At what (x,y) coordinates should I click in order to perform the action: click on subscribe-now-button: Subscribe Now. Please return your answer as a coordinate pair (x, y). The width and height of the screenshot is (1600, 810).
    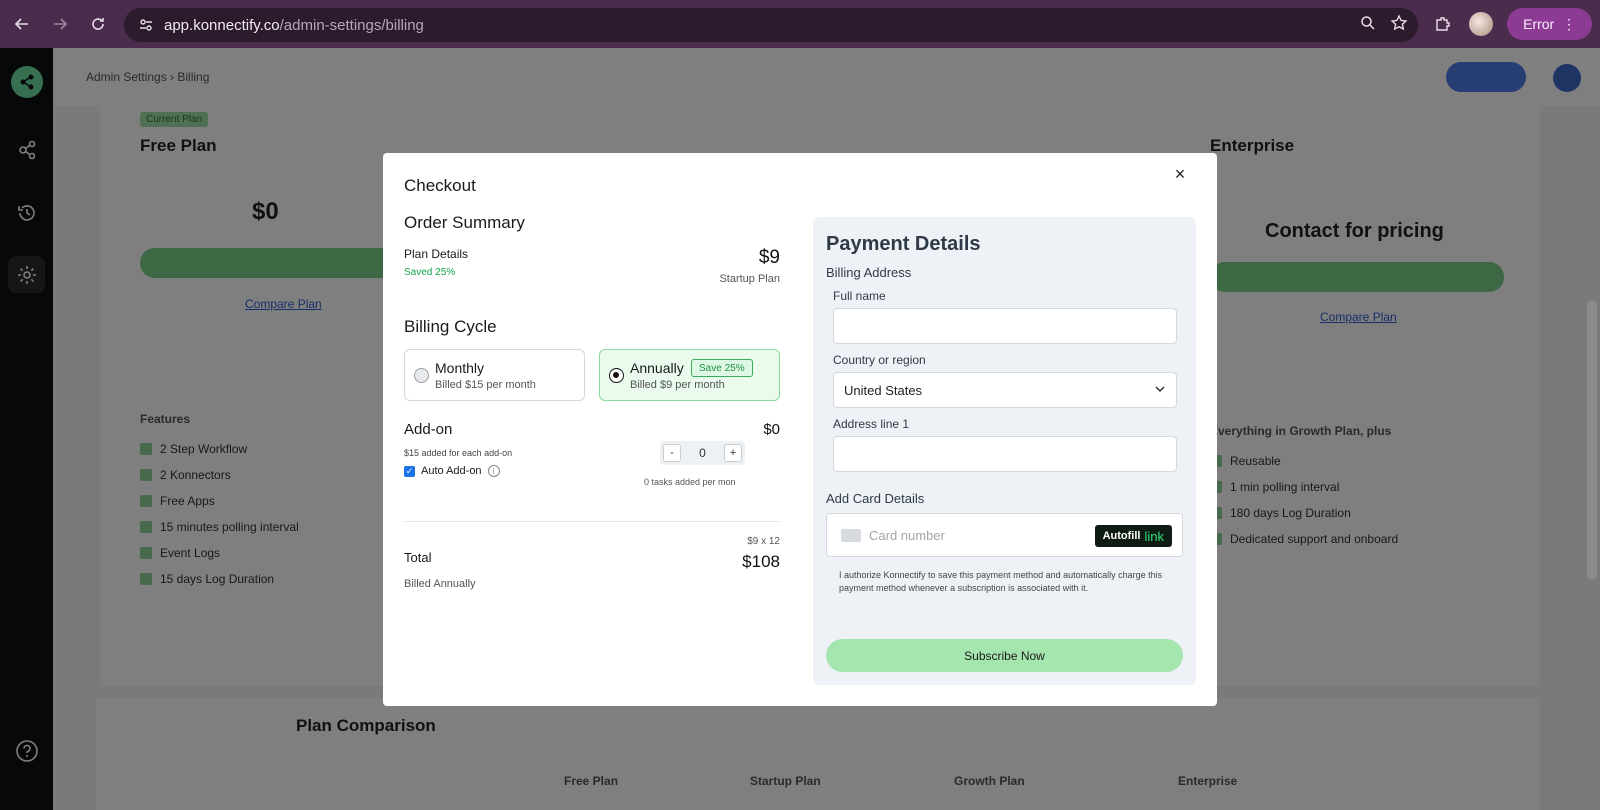
    Looking at the image, I should click on (1004, 655).